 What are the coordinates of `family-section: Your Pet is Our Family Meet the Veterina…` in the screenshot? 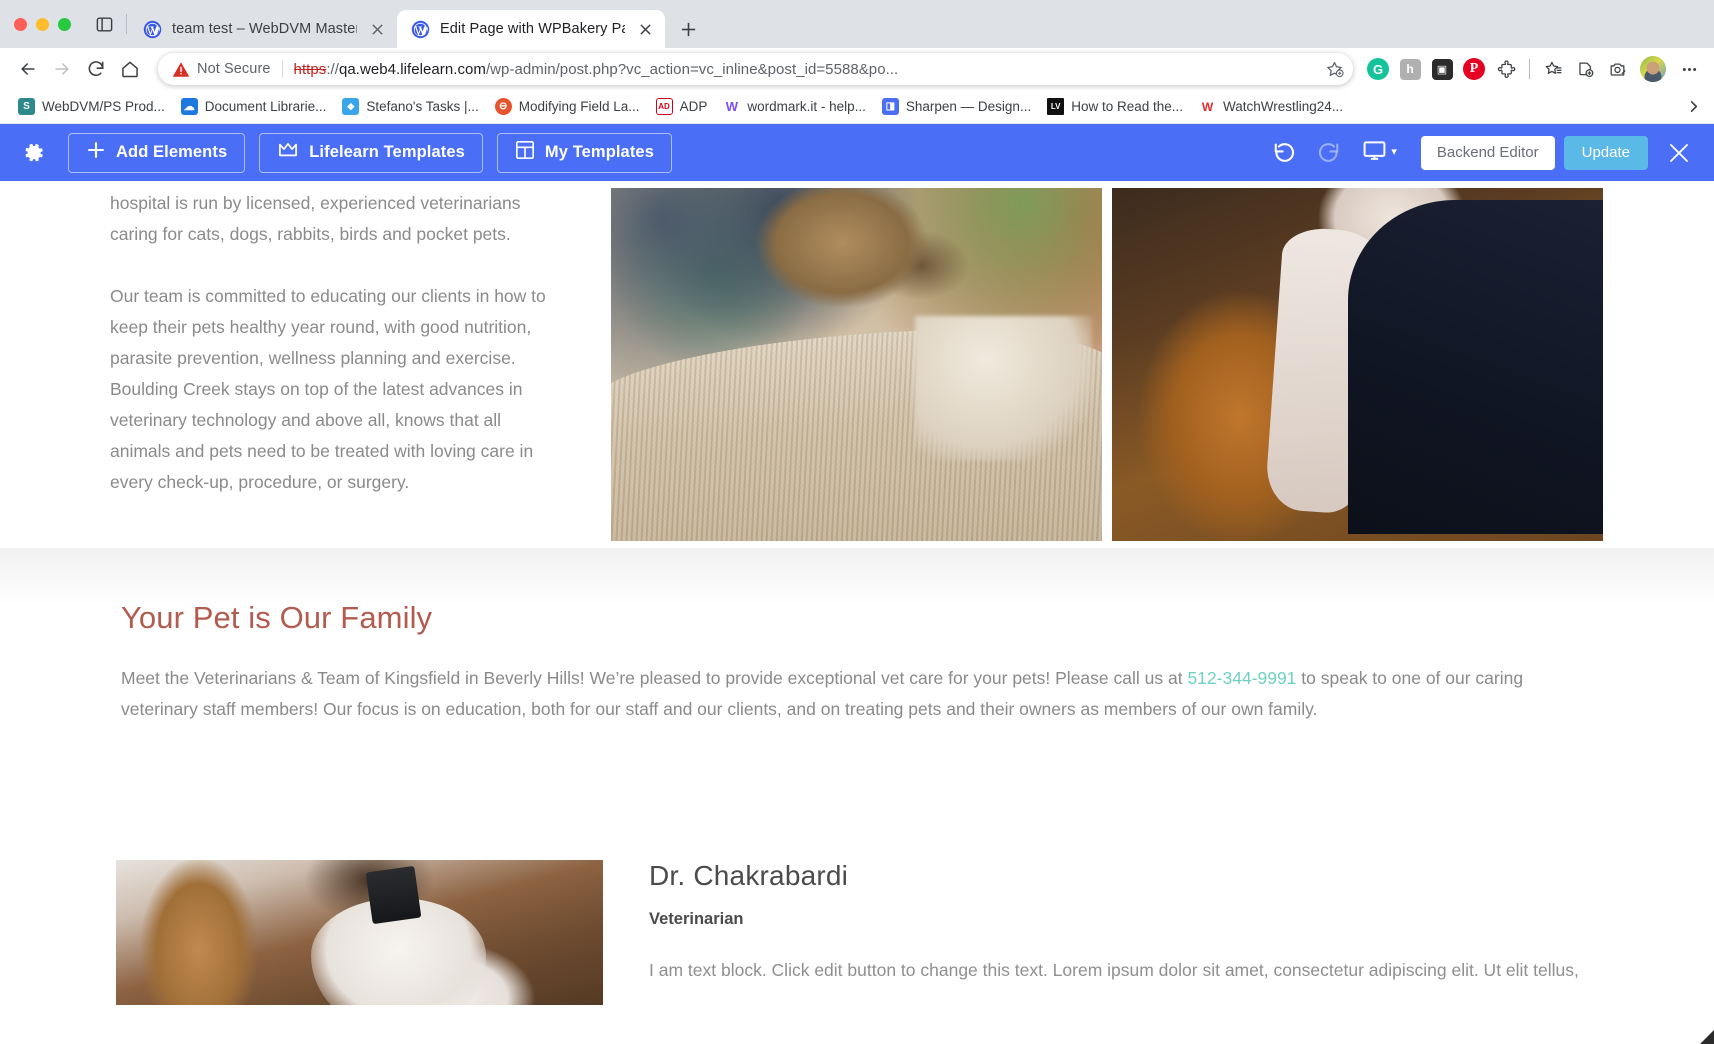 It's located at (857, 662).